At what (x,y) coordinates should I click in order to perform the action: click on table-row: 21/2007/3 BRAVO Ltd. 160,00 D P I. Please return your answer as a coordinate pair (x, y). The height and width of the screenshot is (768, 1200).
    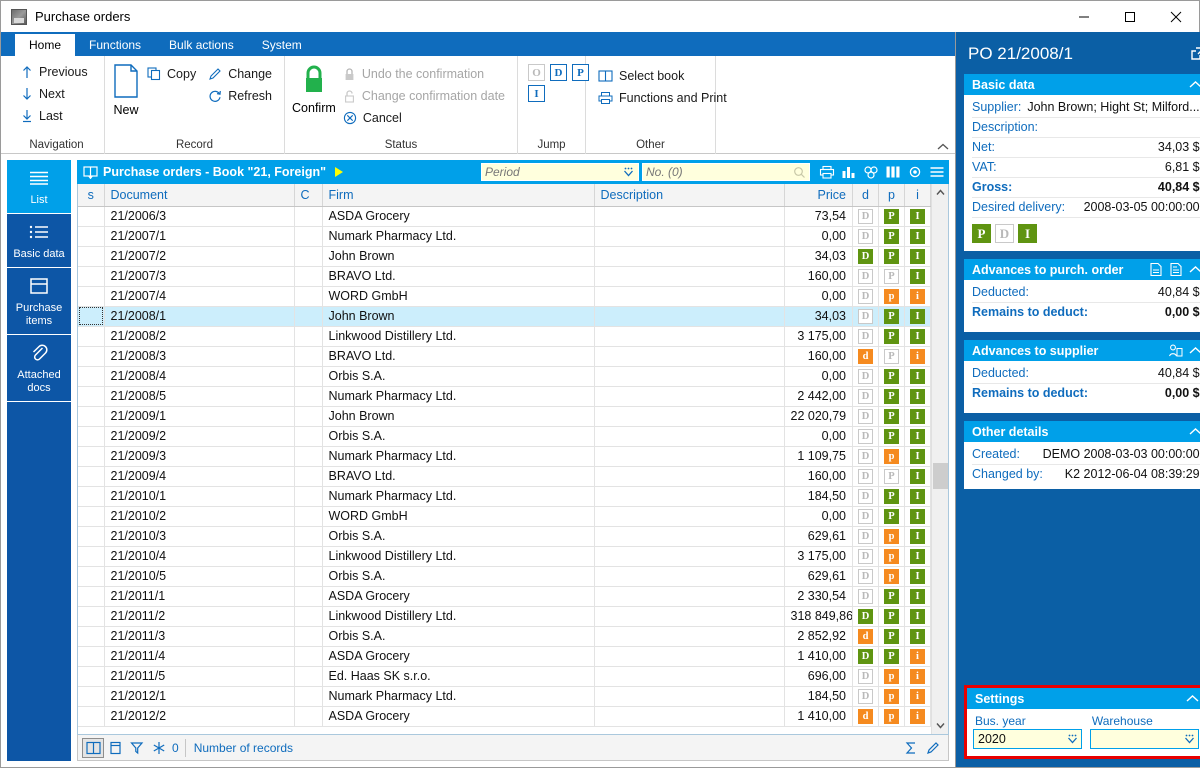
    Looking at the image, I should click on (504, 276).